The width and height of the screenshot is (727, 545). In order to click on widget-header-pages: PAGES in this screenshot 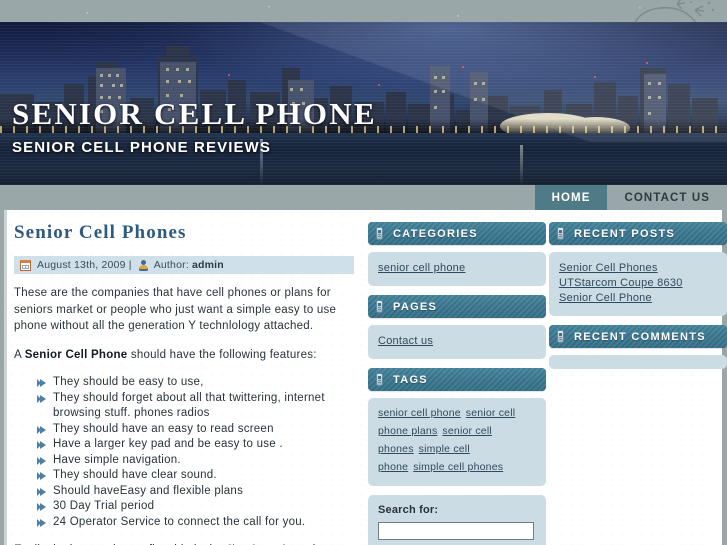, I will do `click(457, 306)`.